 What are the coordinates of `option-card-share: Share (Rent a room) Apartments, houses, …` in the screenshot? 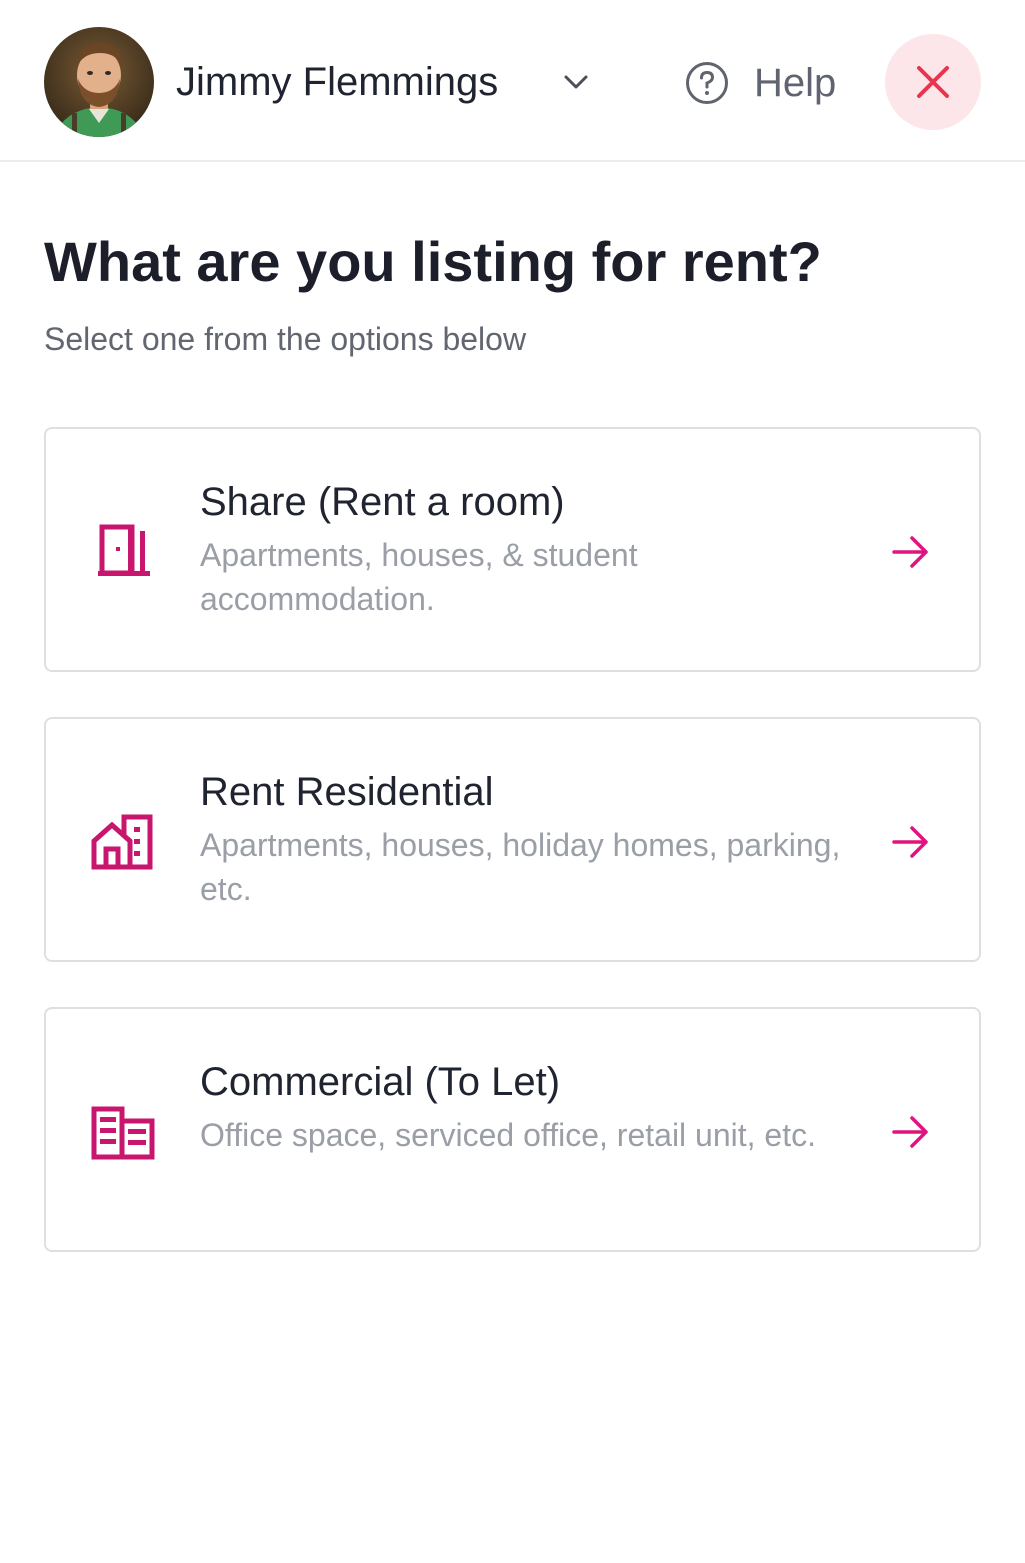 It's located at (512, 549).